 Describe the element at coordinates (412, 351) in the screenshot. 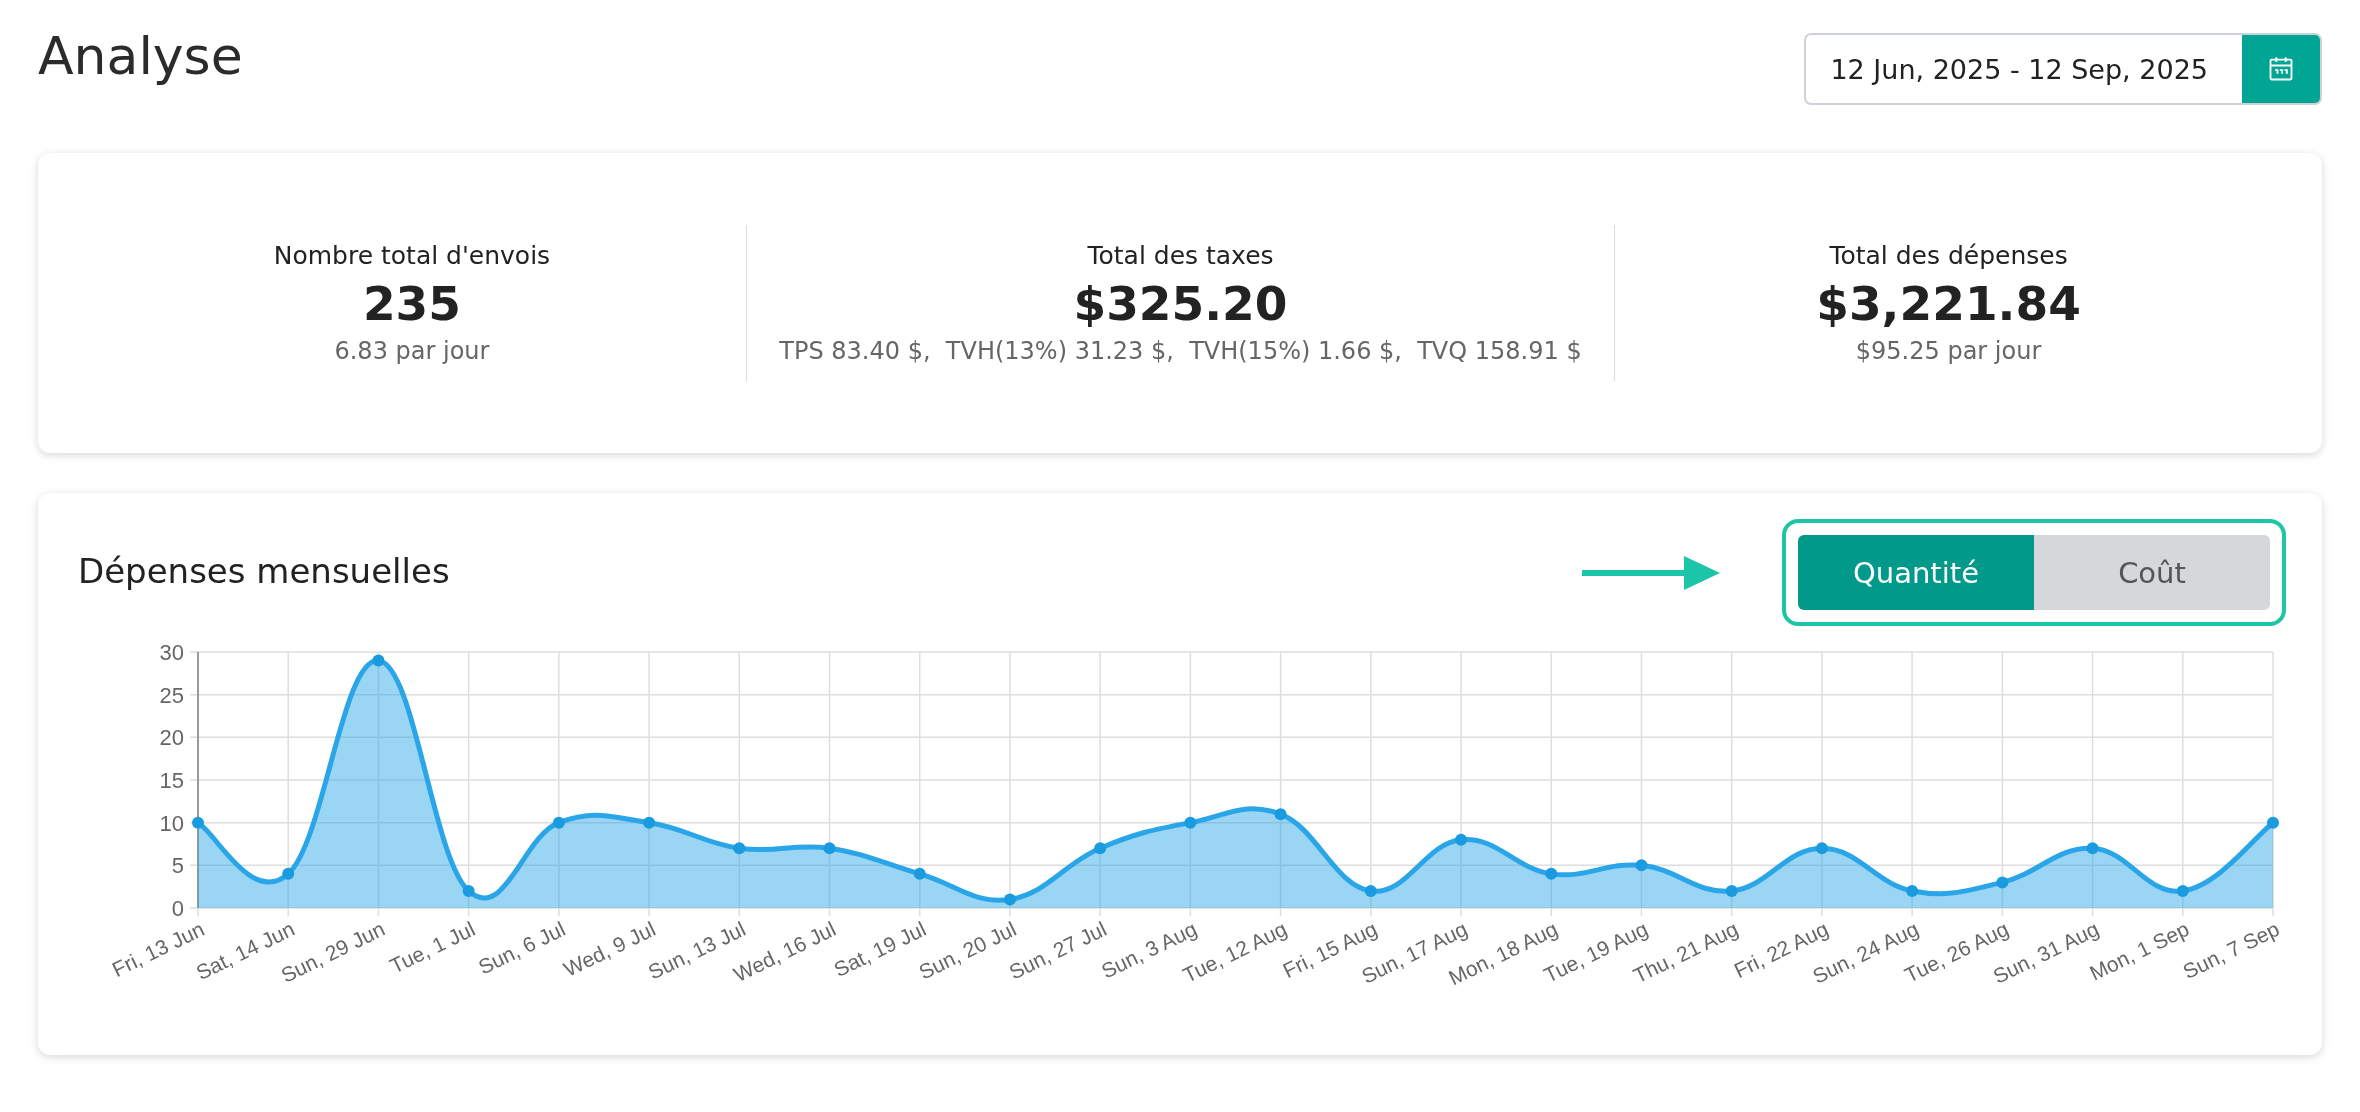

I see `stat-subtext: 6.83 par jour` at that location.